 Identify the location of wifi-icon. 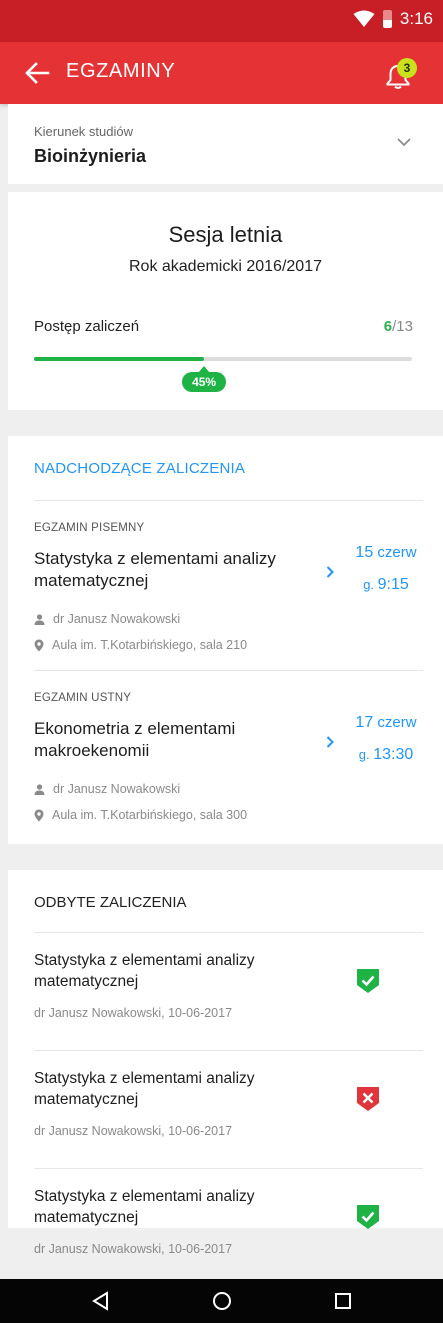
(364, 18).